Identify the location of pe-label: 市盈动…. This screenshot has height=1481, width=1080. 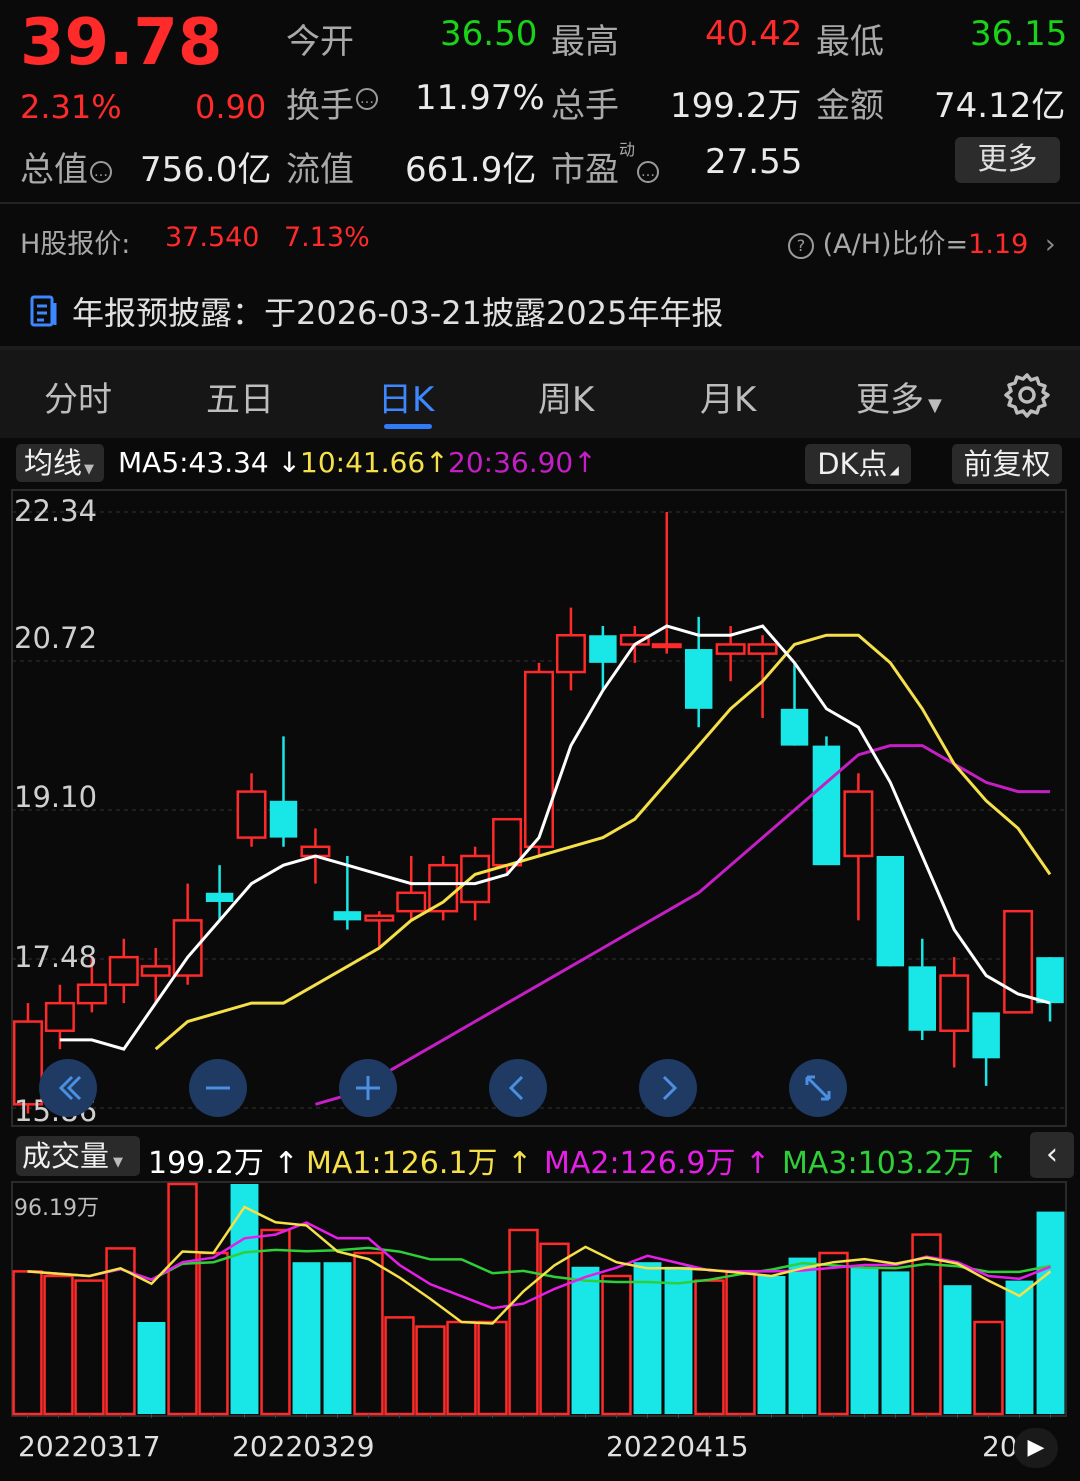
(605, 165).